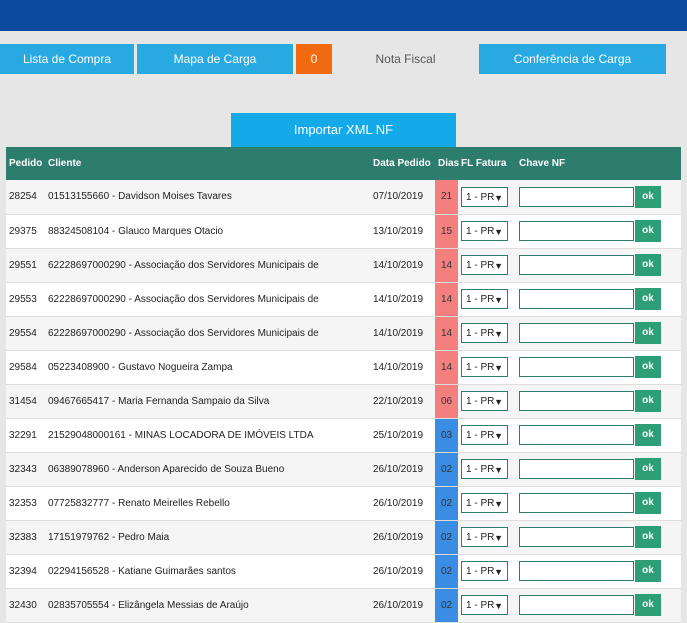 This screenshot has height=623, width=687. Describe the element at coordinates (402, 163) in the screenshot. I see `col-header-data-pedido: Data Pedido` at that location.